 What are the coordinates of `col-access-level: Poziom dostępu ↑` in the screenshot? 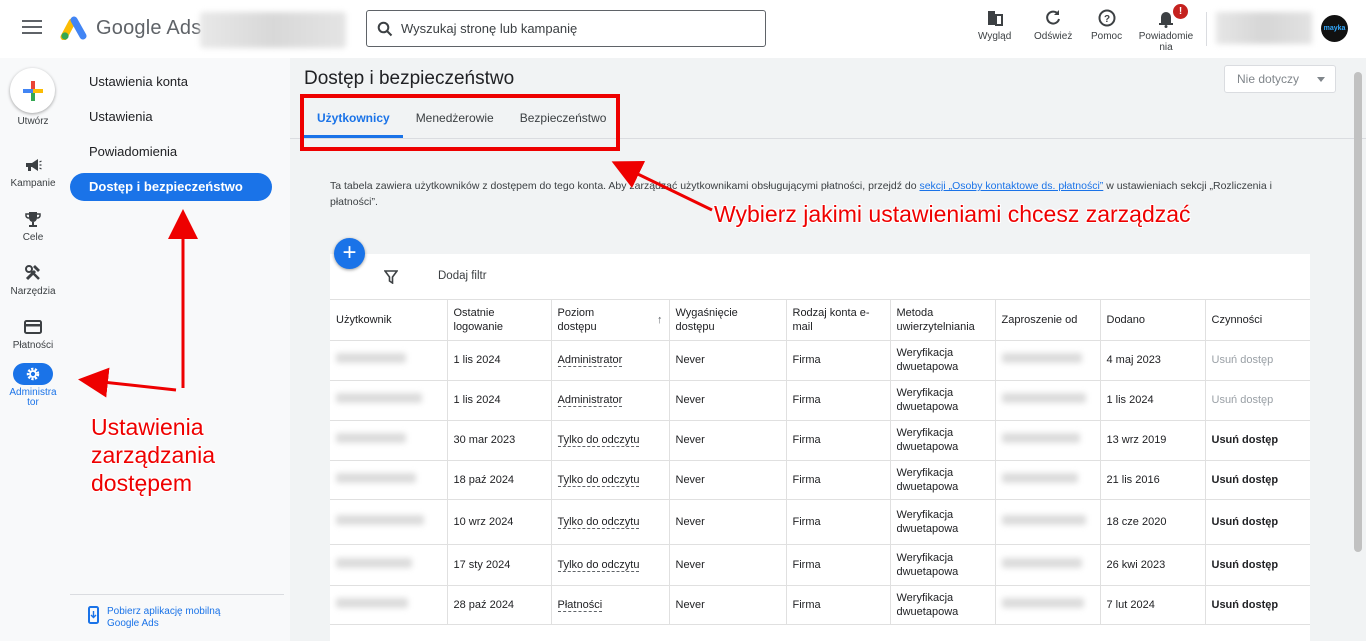 It's located at (610, 320).